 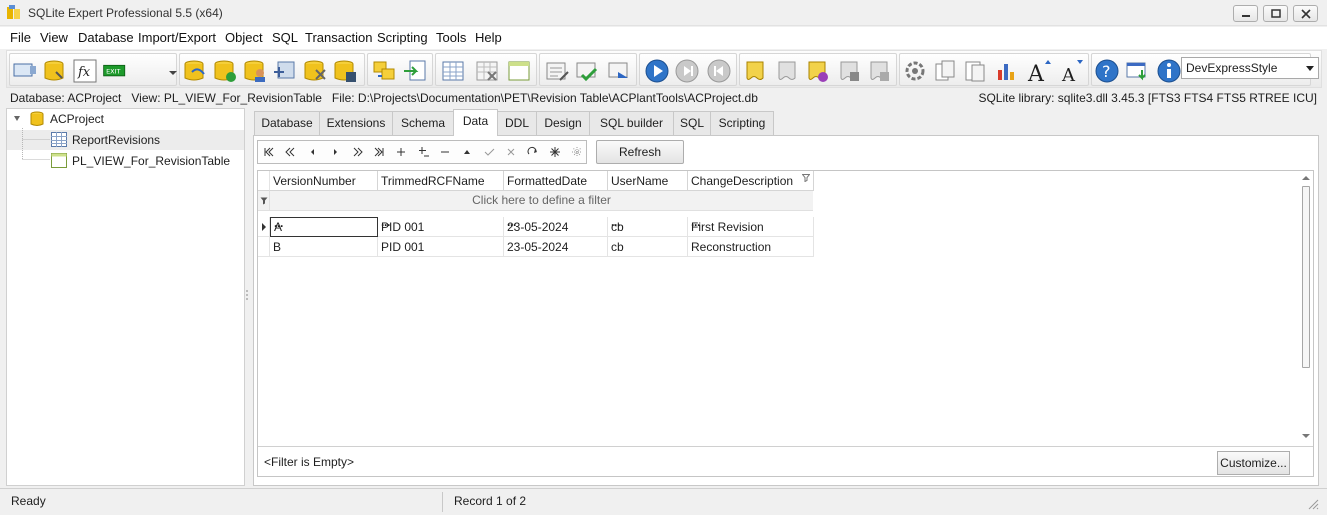 What do you see at coordinates (269, 152) in the screenshot?
I see `first-record-icon` at bounding box center [269, 152].